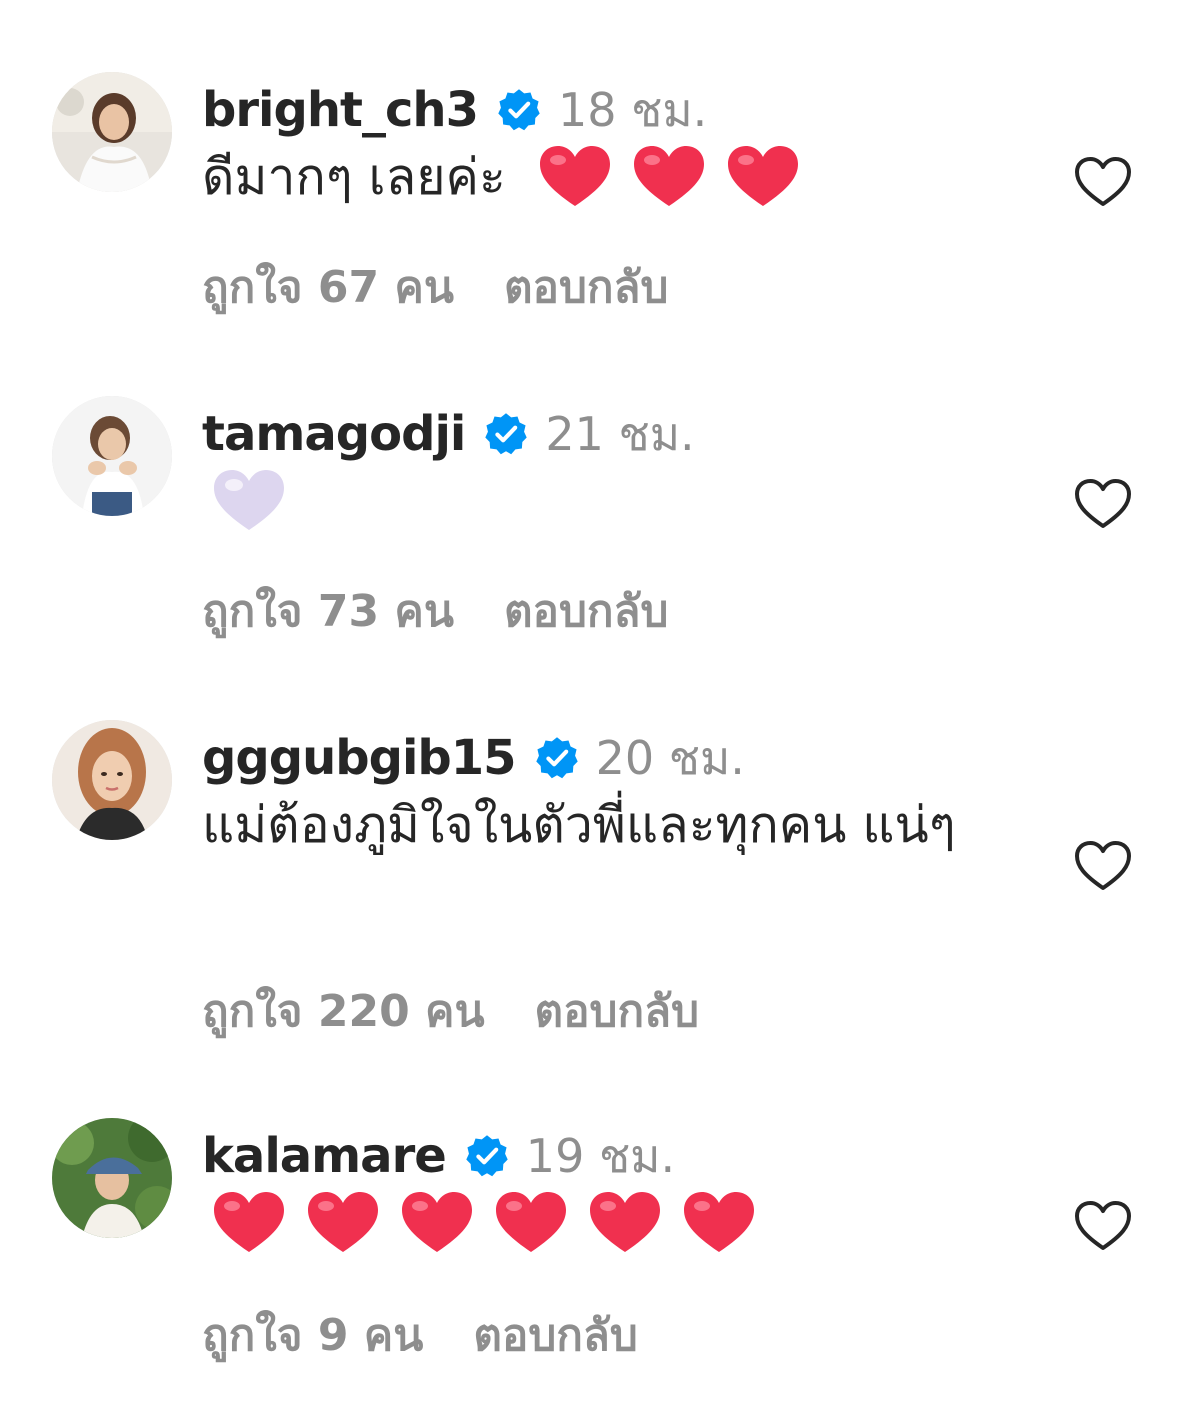  What do you see at coordinates (328, 611) in the screenshot?
I see `like-count: ถูกใจ 73 คน` at bounding box center [328, 611].